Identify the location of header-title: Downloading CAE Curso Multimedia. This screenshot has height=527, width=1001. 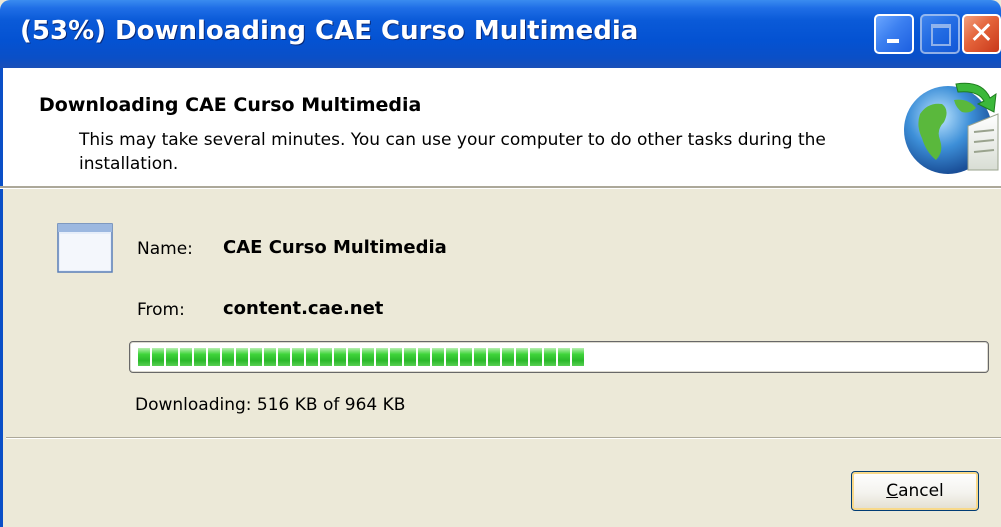
(230, 105).